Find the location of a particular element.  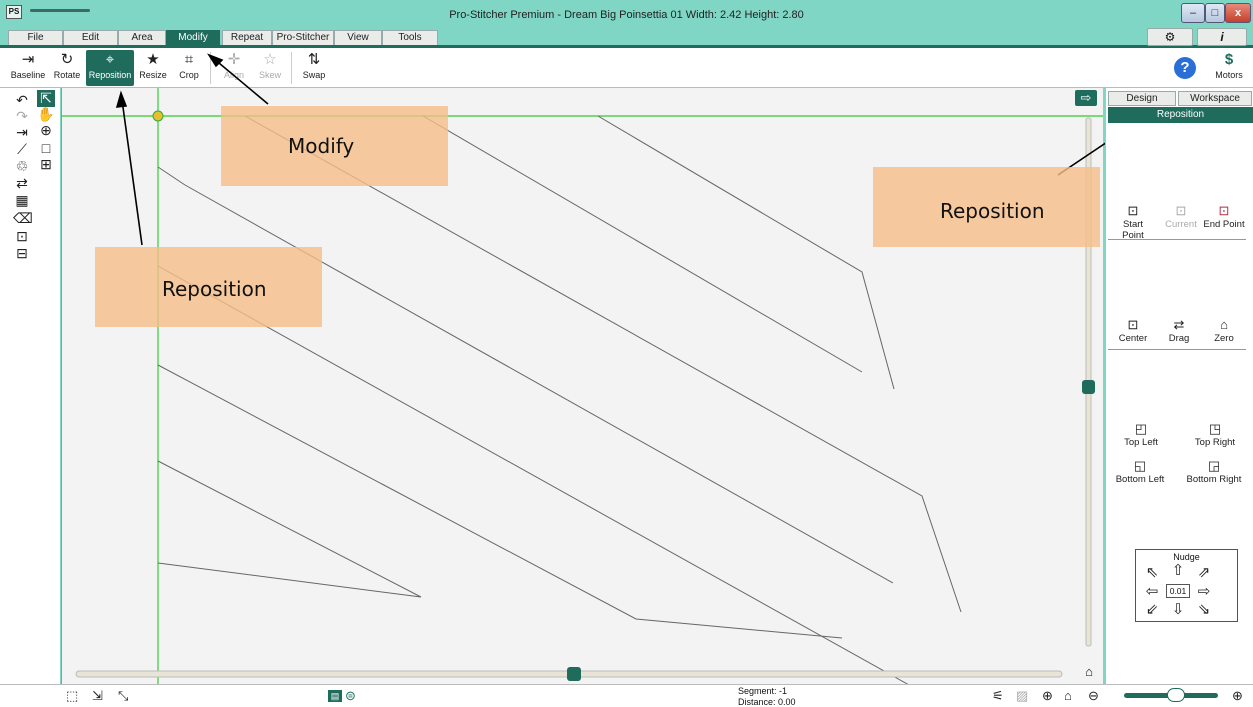

select-pointer-icon: ⬚ is located at coordinates (72, 696).